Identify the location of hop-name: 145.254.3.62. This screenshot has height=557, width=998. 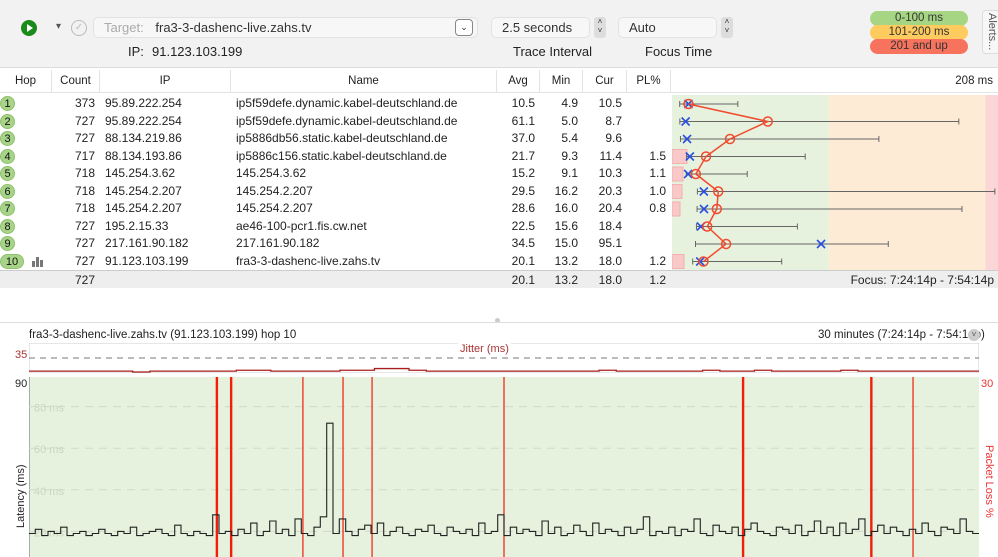
(271, 173).